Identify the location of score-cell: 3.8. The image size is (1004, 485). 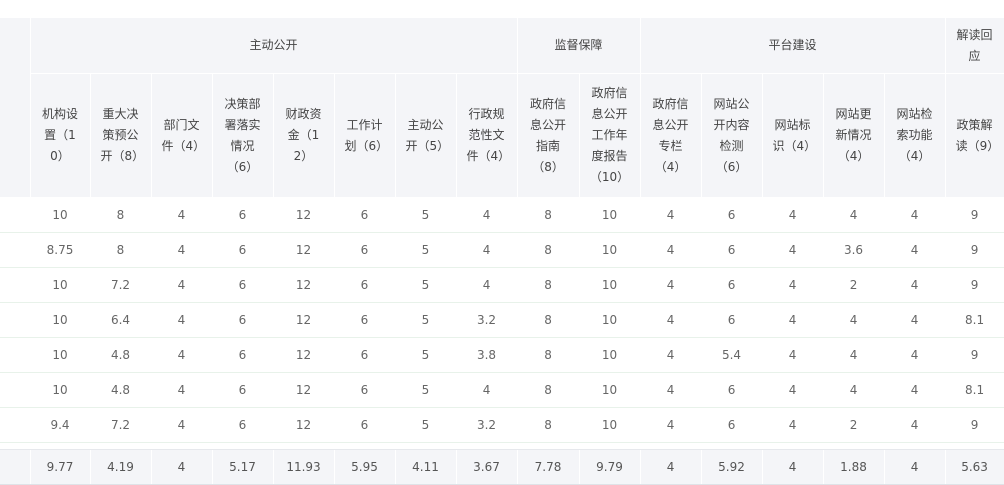
(487, 355).